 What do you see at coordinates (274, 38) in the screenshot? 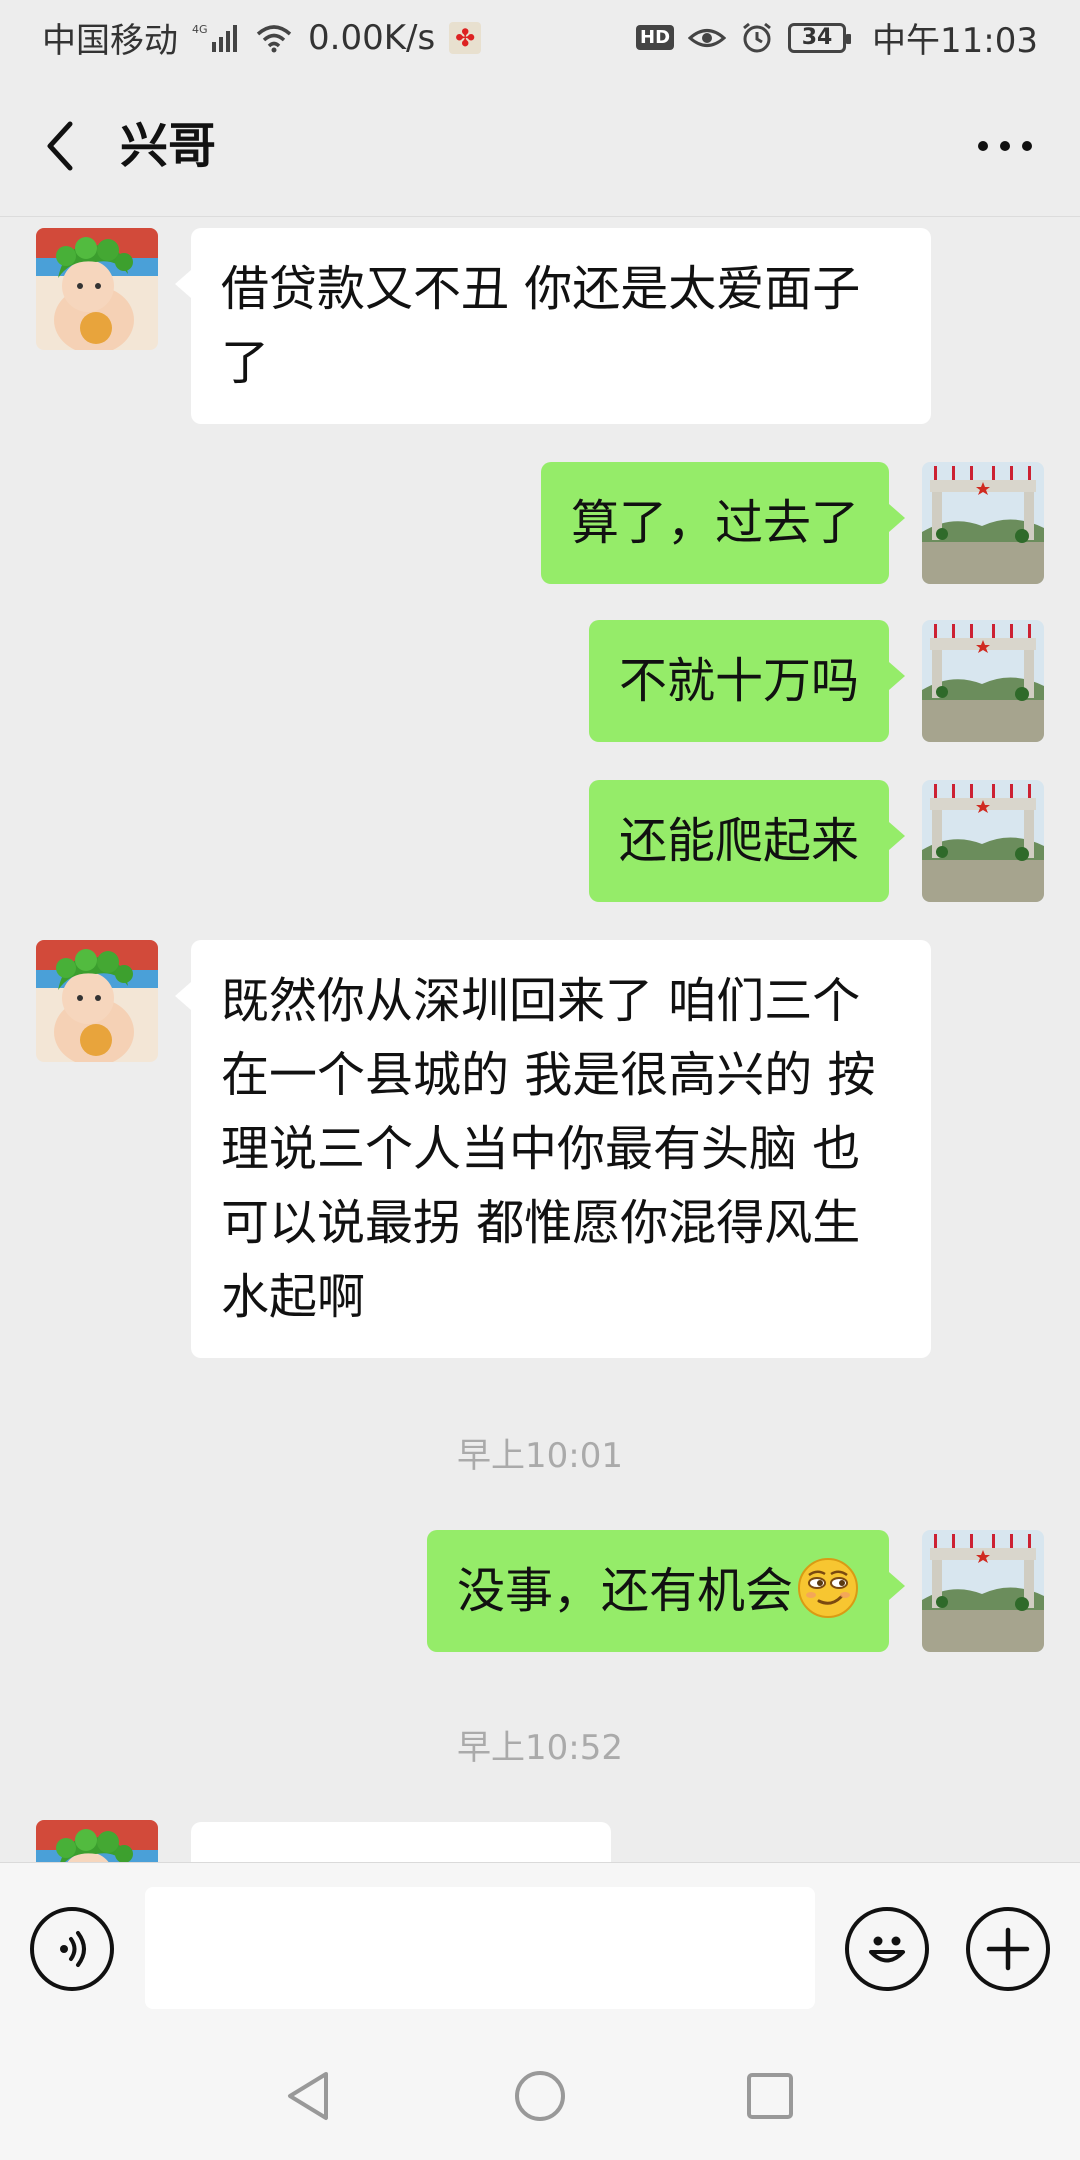
I see `wifi-icon` at bounding box center [274, 38].